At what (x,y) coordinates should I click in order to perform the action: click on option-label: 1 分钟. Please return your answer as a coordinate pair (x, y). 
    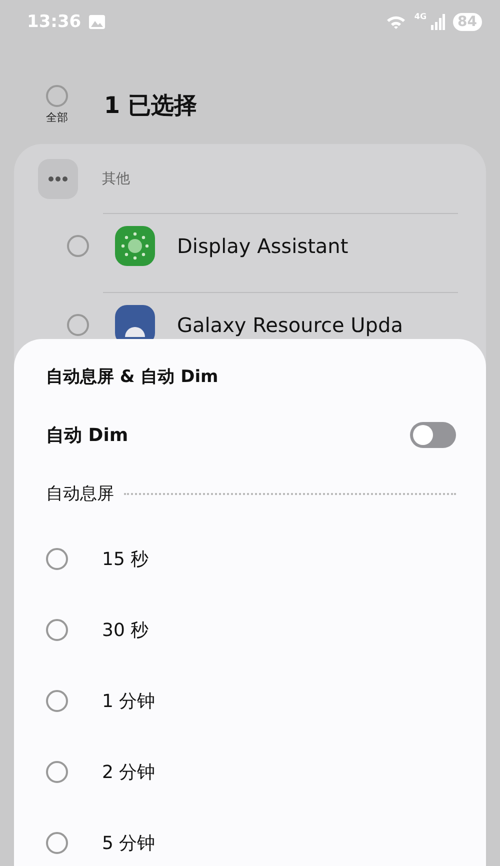
    Looking at the image, I should click on (129, 701).